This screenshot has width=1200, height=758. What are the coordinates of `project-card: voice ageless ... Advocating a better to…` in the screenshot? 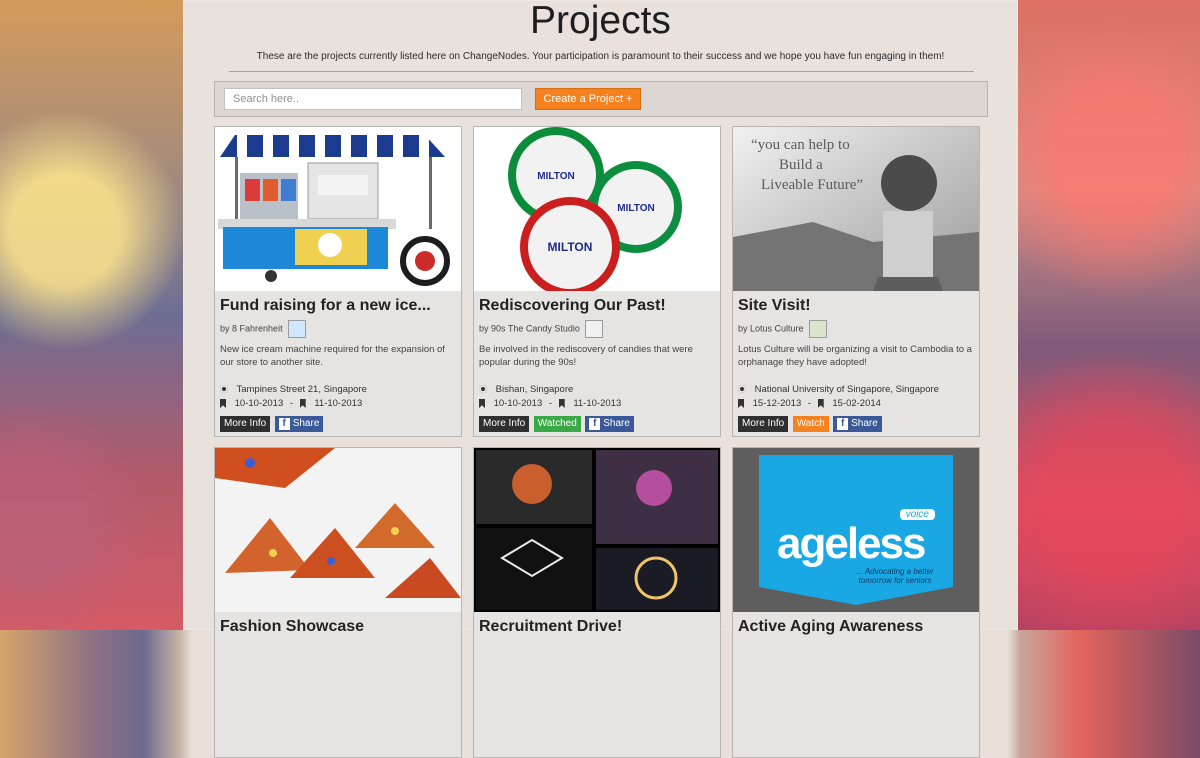 It's located at (856, 602).